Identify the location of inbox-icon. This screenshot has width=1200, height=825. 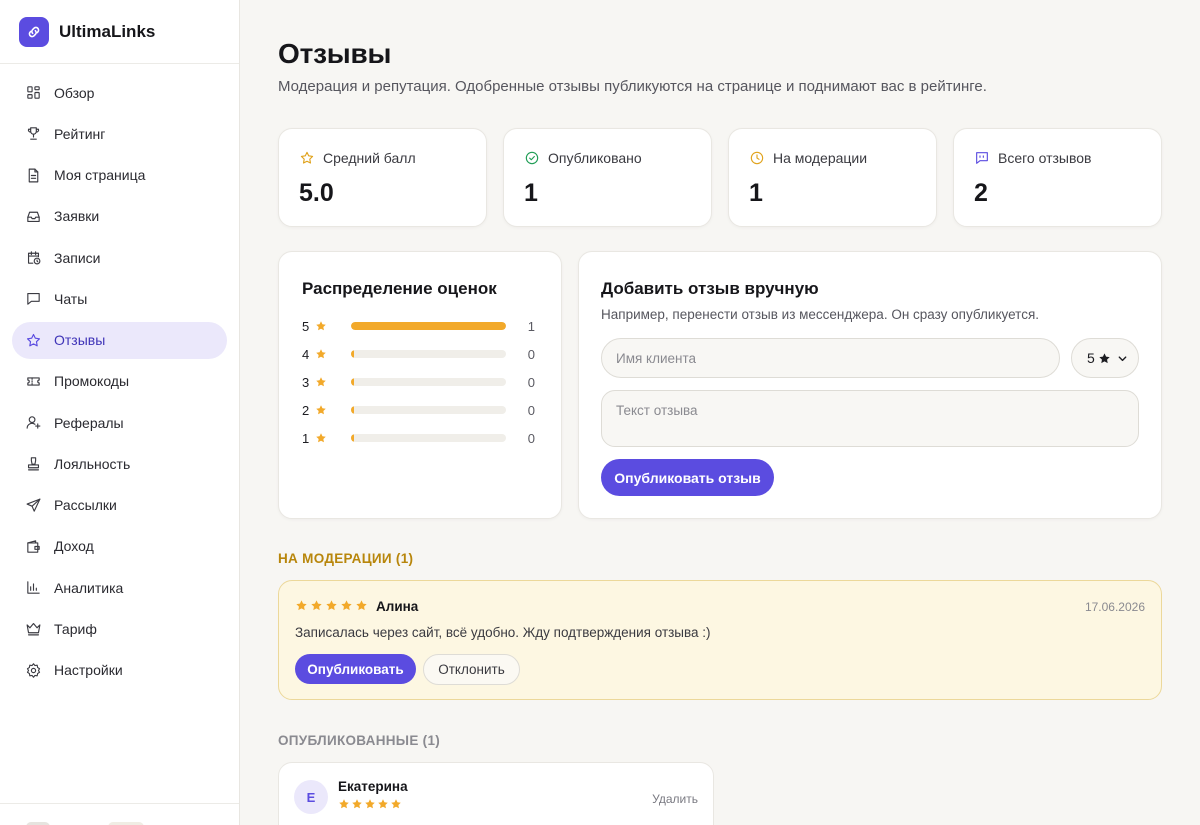
(33, 216).